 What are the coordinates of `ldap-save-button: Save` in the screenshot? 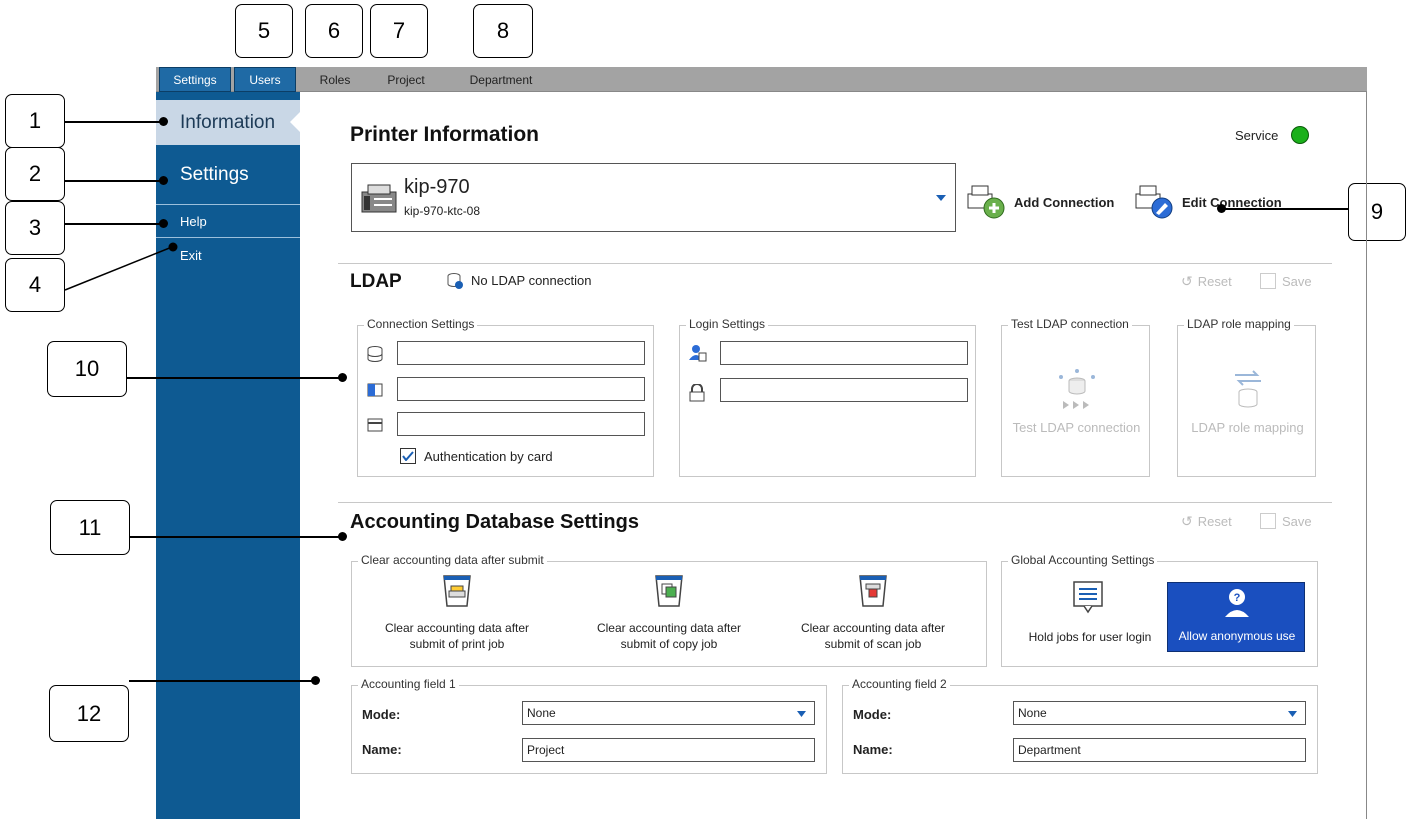 It's located at (1286, 281).